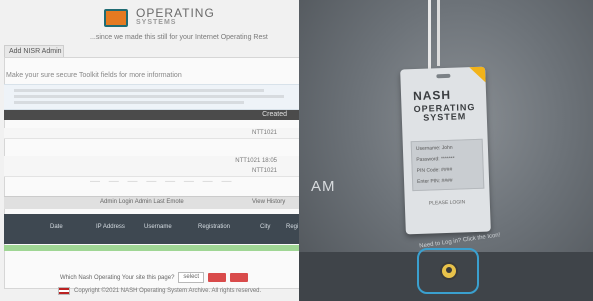  What do you see at coordinates (175, 13) in the screenshot?
I see `logo-title: OPERATING` at bounding box center [175, 13].